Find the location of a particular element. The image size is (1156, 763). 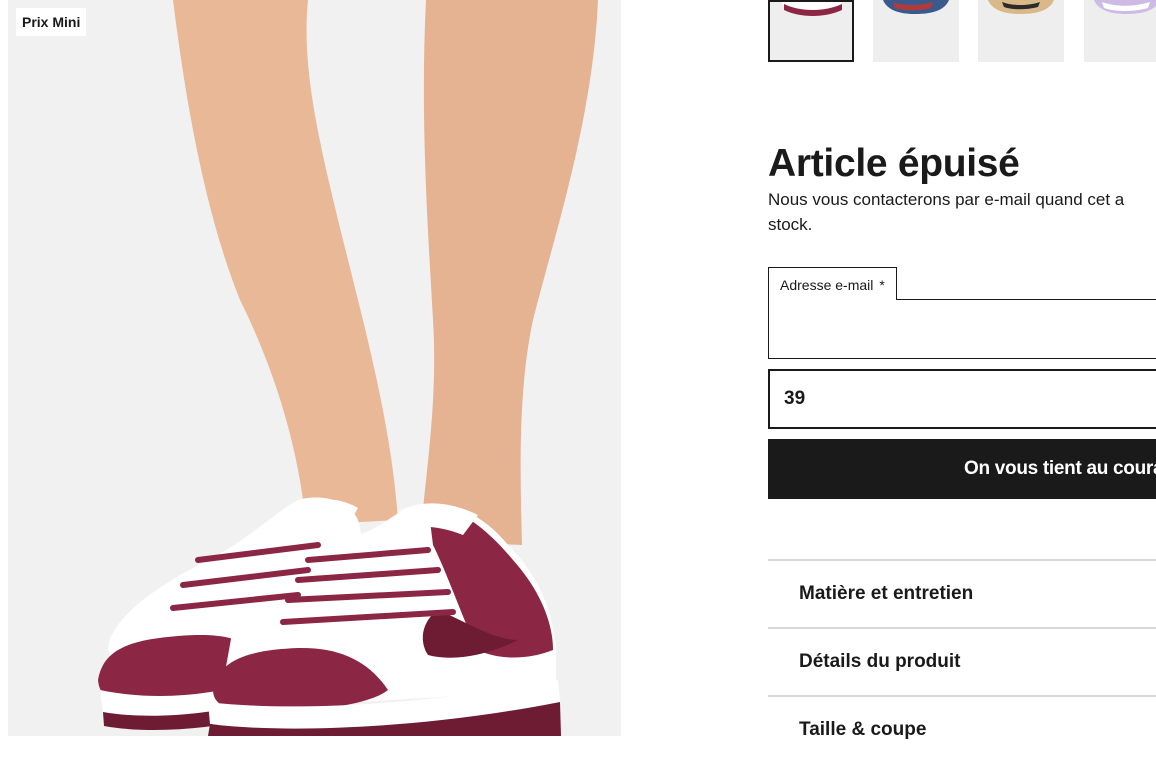

accordion-item-details-produit: Détails du produit is located at coordinates (962, 662).